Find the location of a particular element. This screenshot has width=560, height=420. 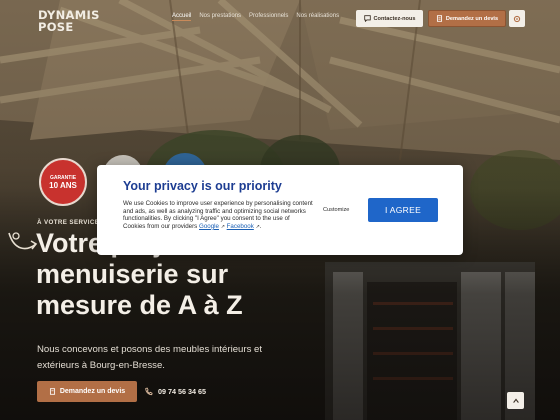

site-logo: DYNAMIS POSE is located at coordinates (73, 21).